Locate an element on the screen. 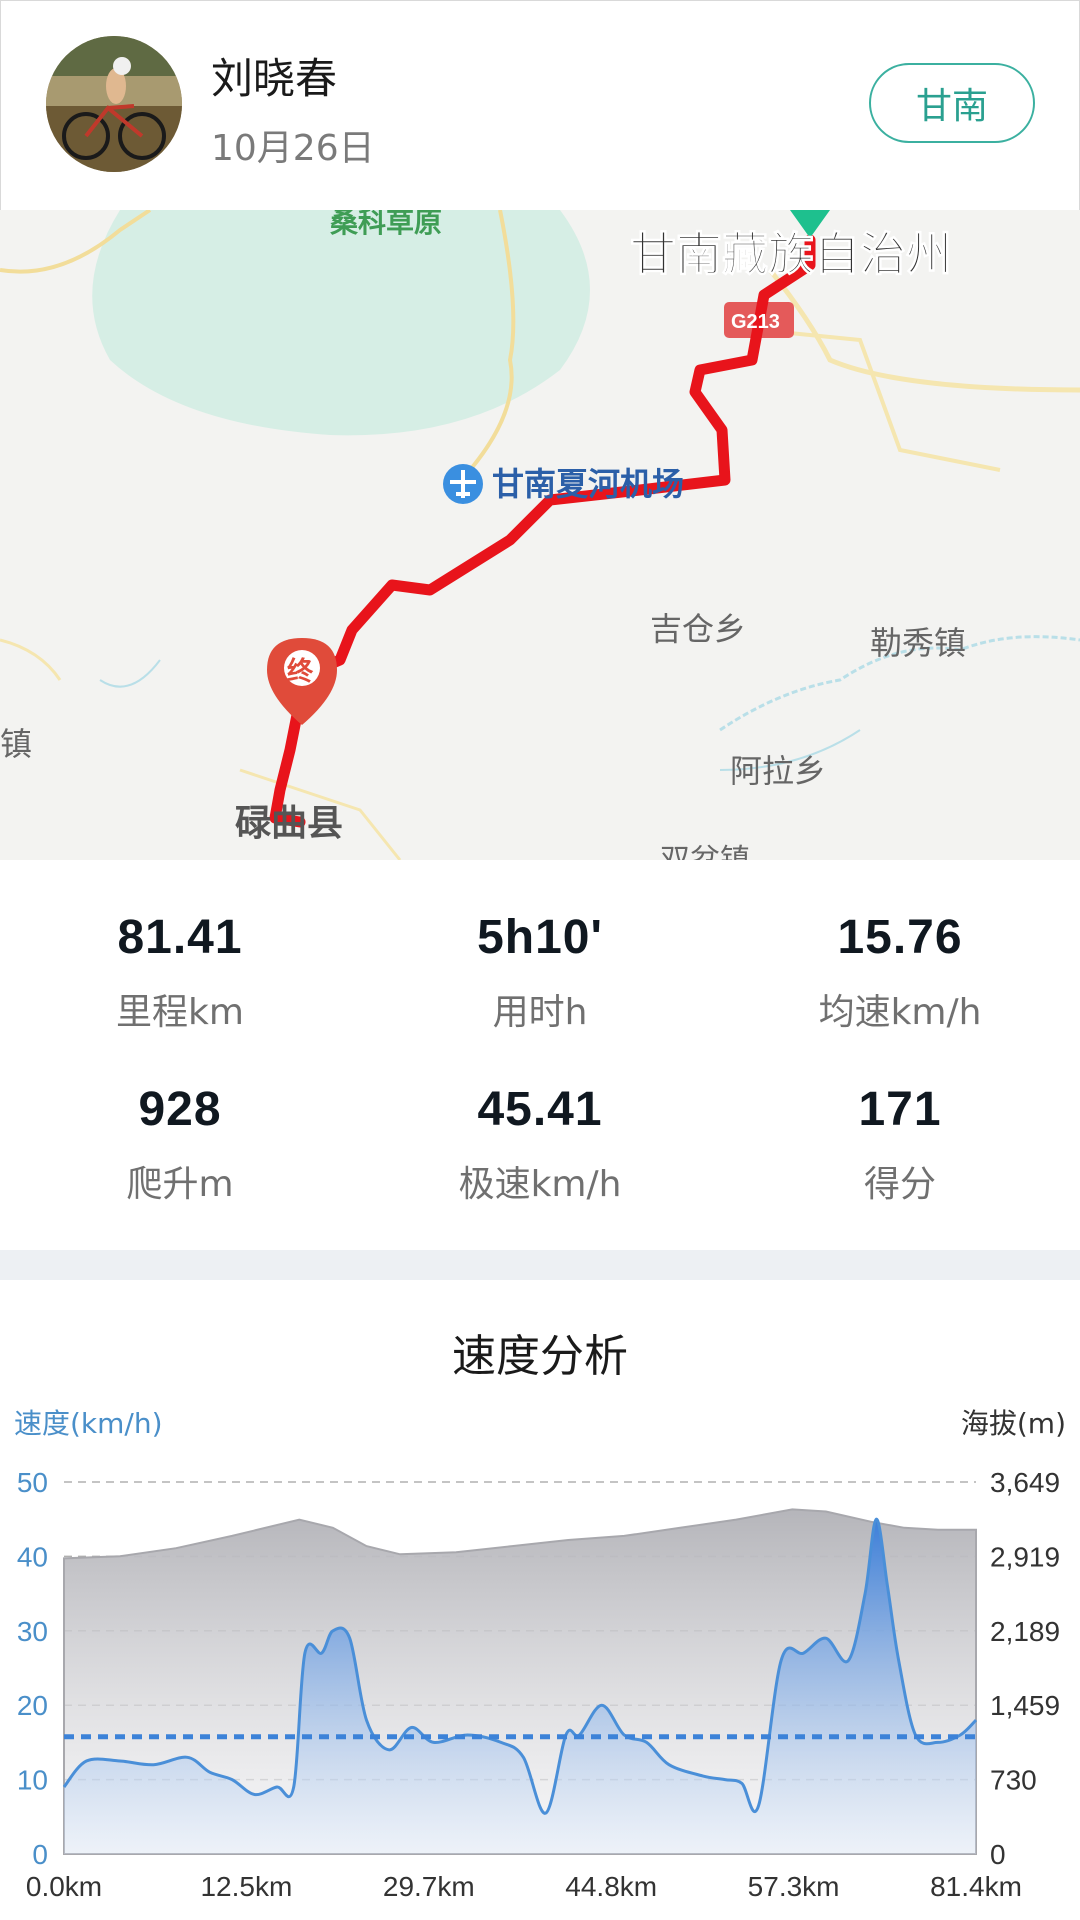 The image size is (1080, 1920). map-label-prefecture: 甘南藏族自治州 is located at coordinates (791, 254).